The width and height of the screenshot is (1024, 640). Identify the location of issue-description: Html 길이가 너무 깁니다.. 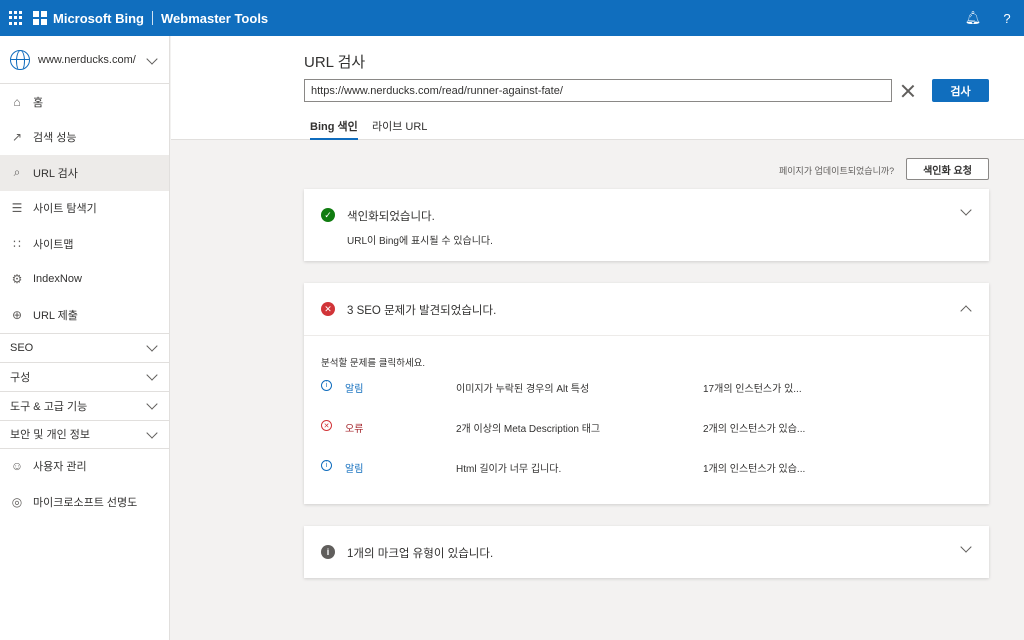
(509, 469).